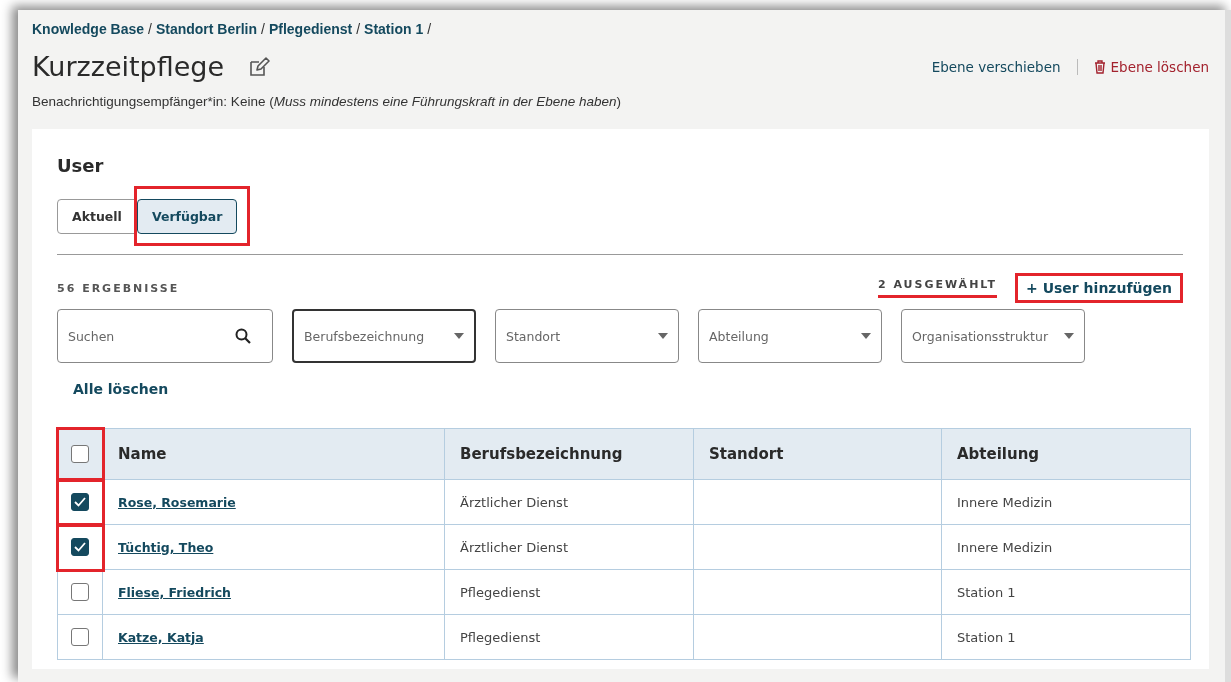 The image size is (1231, 682). Describe the element at coordinates (790, 336) in the screenshot. I see `filter-dropdown: Abteilung` at that location.